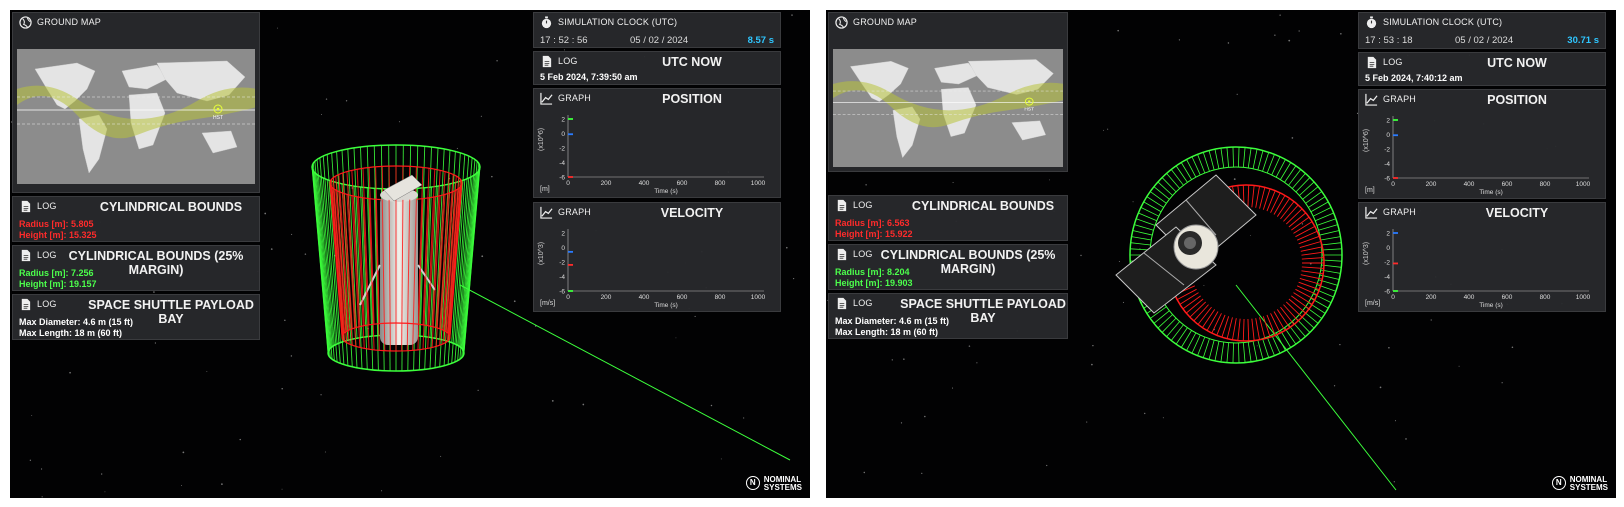 This screenshot has height=507, width=1624. What do you see at coordinates (657, 68) in the screenshot?
I see `utc-log-panel: LOG UTC NOW 5 Feb 2024, 7:39:50 am` at bounding box center [657, 68].